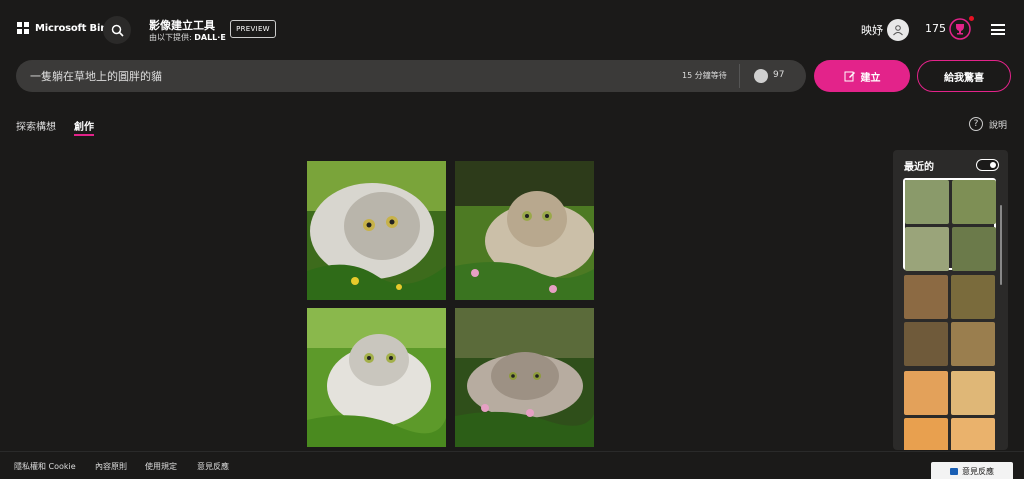 The height and width of the screenshot is (479, 1024). What do you see at coordinates (964, 76) in the screenshot?
I see `surprise-me-button: 給我驚喜` at bounding box center [964, 76].